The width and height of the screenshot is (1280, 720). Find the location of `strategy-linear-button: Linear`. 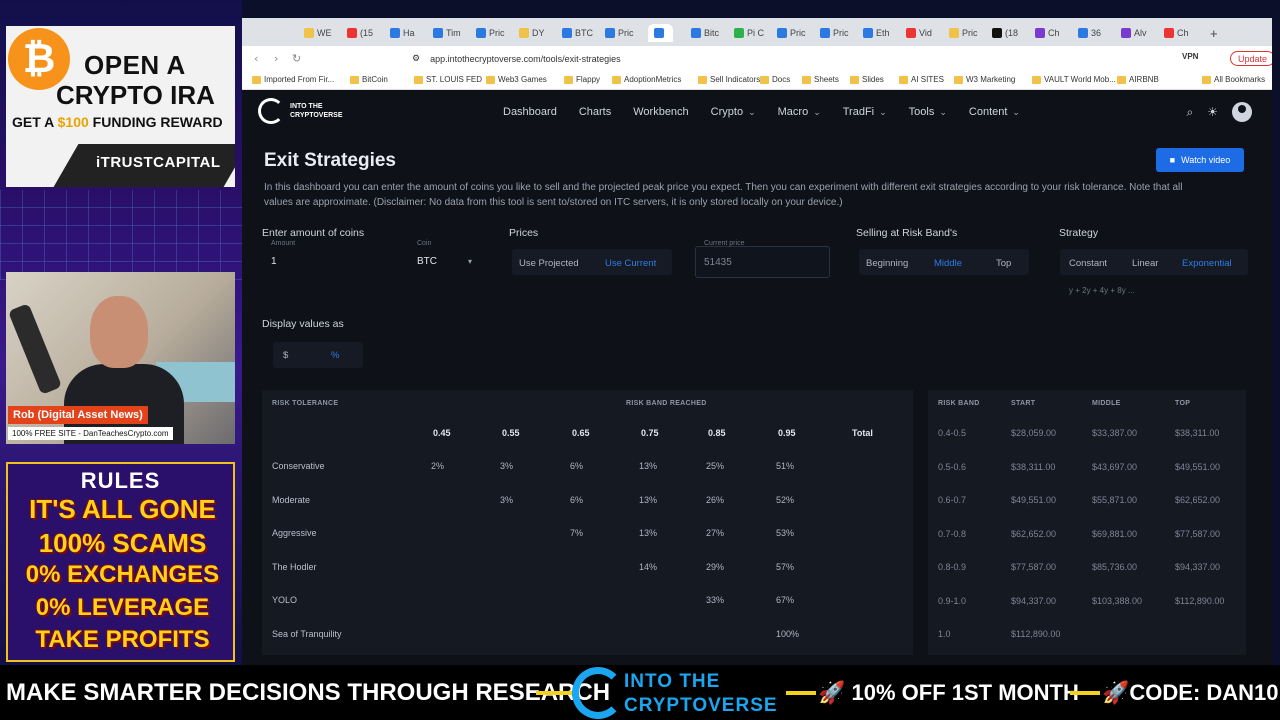

strategy-linear-button: Linear is located at coordinates (1145, 263).